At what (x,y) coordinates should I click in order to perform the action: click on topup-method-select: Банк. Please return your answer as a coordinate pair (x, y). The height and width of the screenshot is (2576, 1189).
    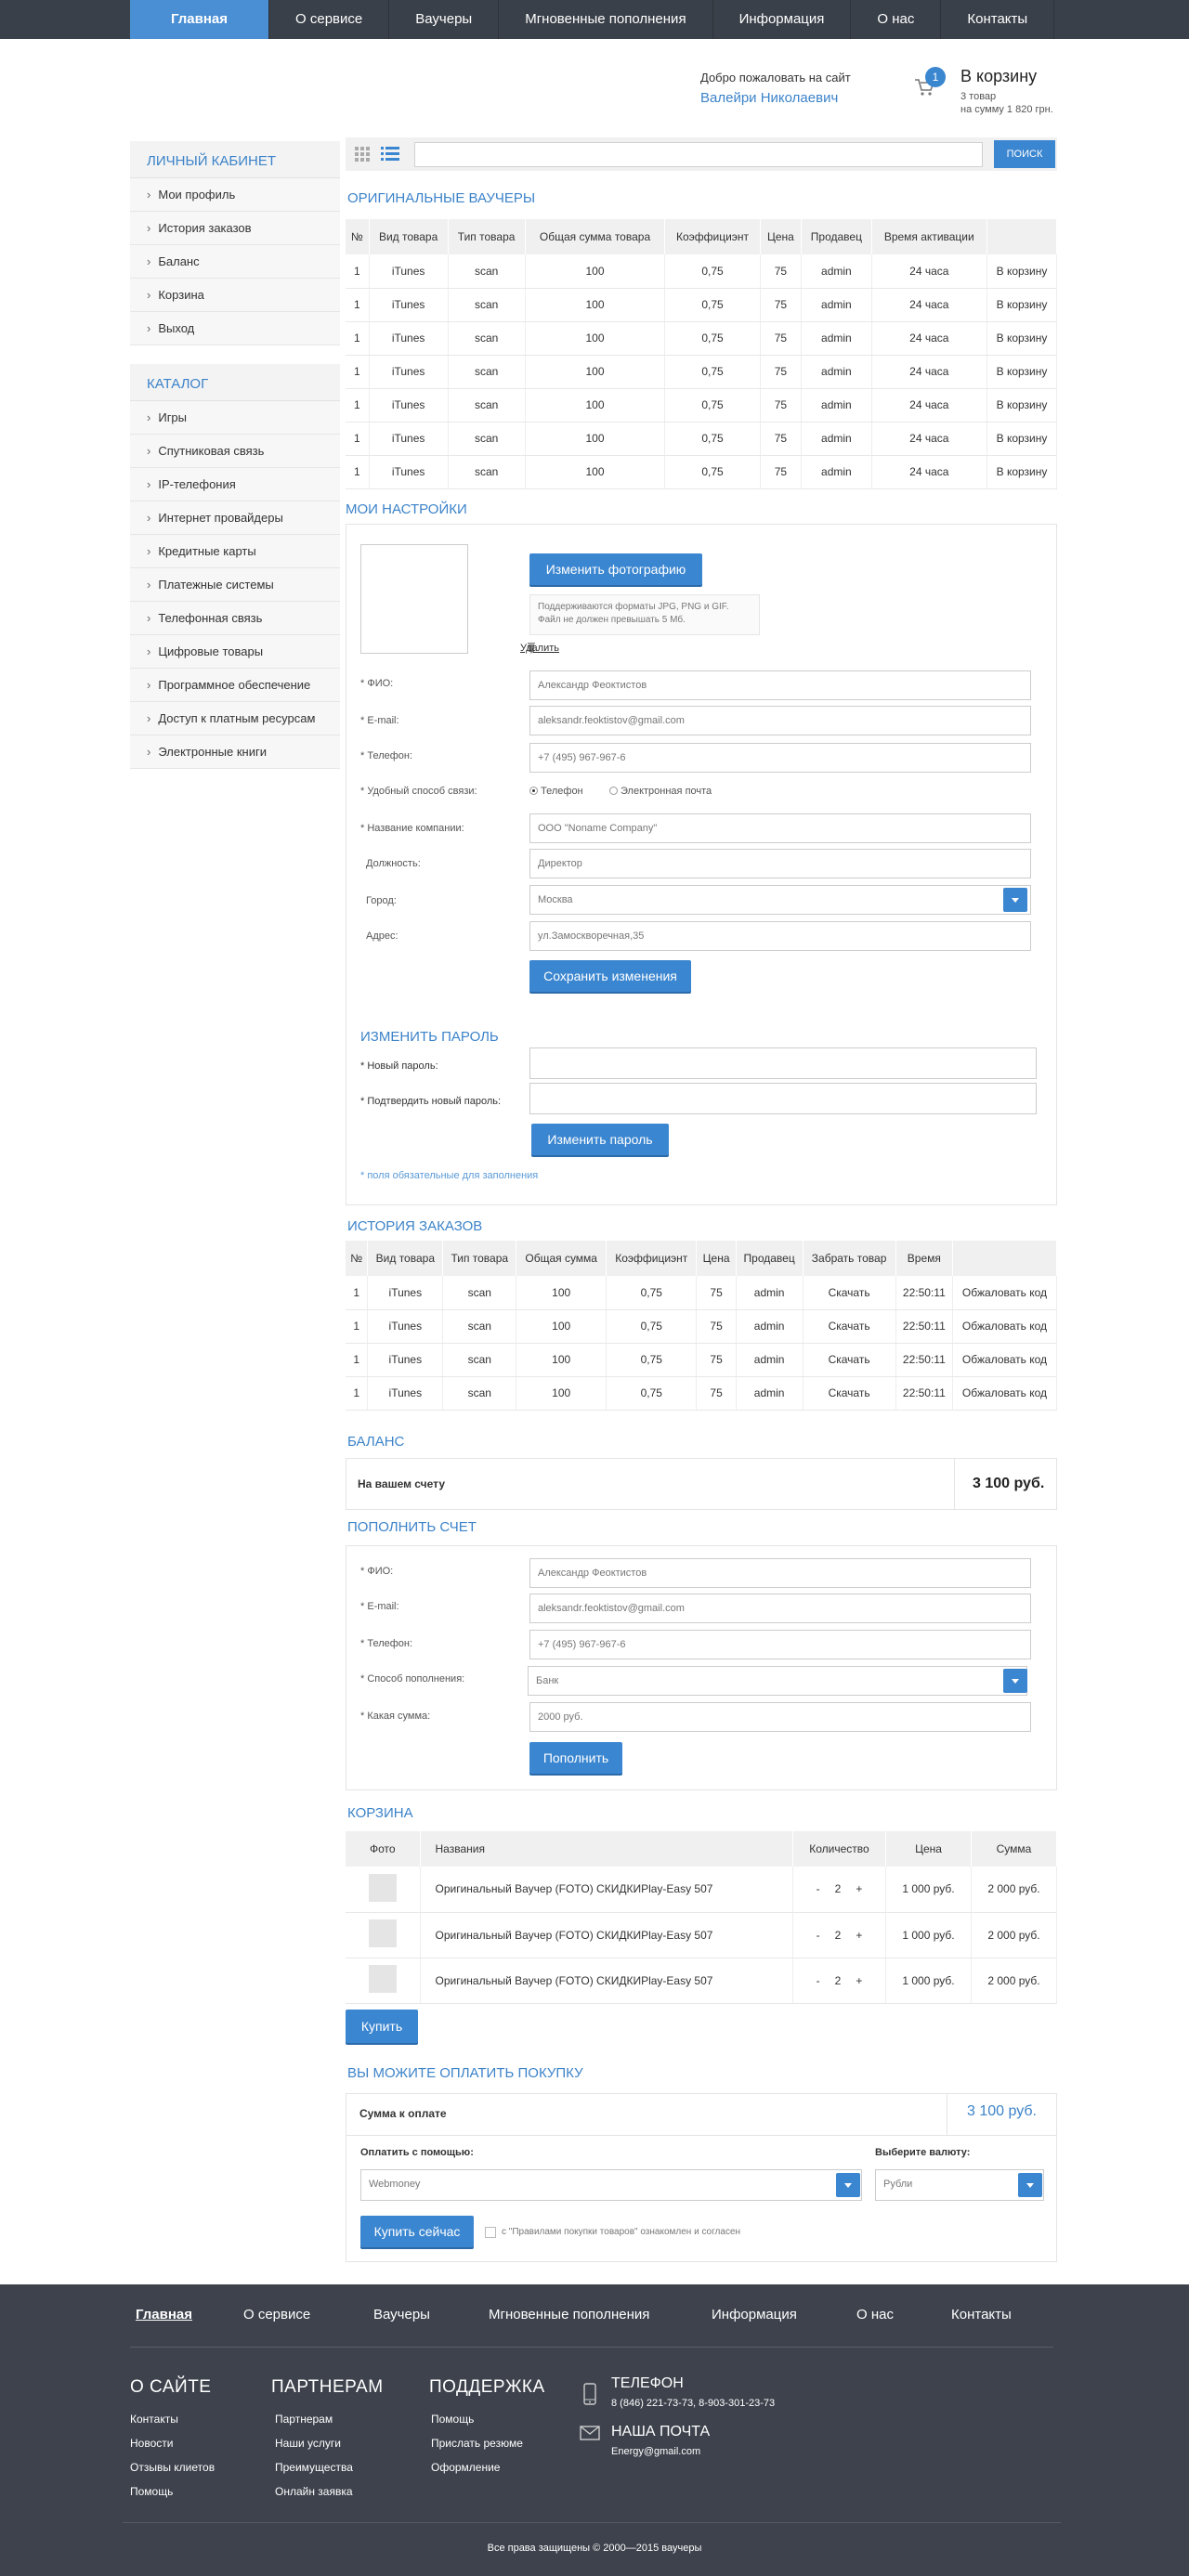
    Looking at the image, I should click on (777, 1681).